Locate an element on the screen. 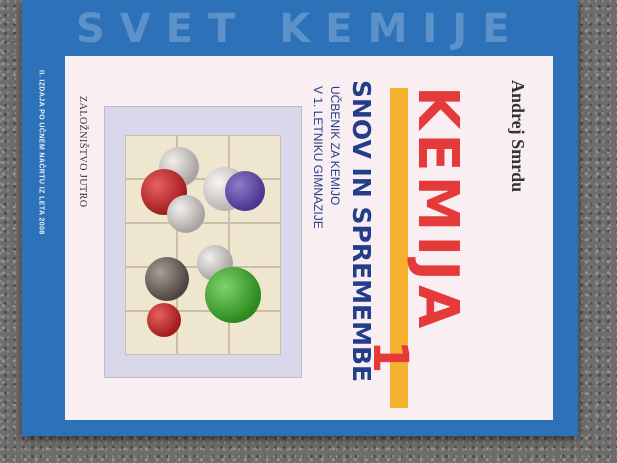  molecule-atom-red is located at coordinates (164, 320).